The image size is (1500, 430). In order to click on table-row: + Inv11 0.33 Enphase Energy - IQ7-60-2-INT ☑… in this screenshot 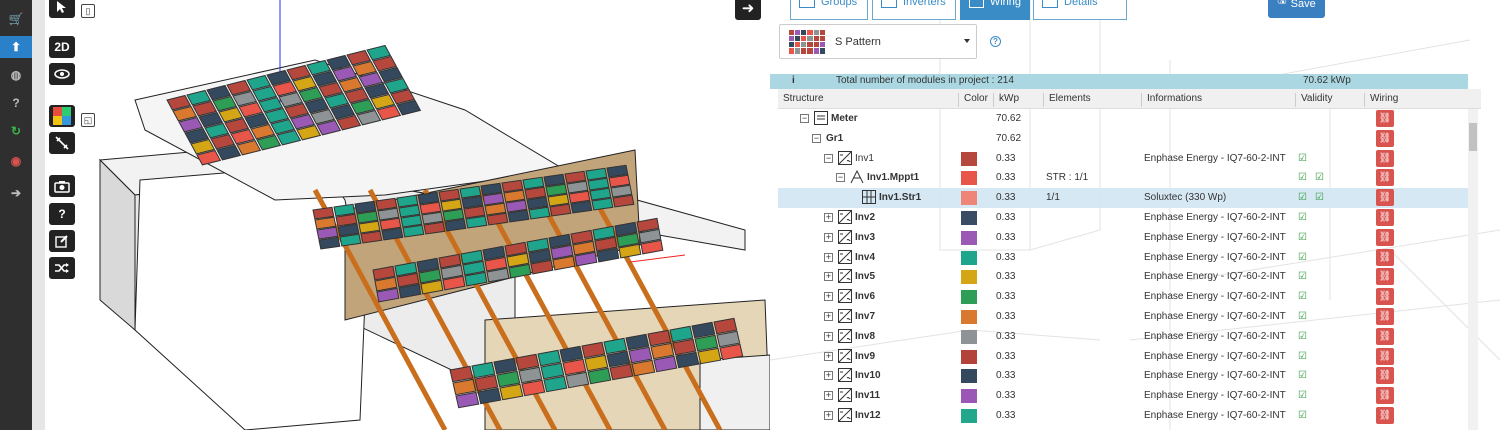, I will do `click(1123, 396)`.